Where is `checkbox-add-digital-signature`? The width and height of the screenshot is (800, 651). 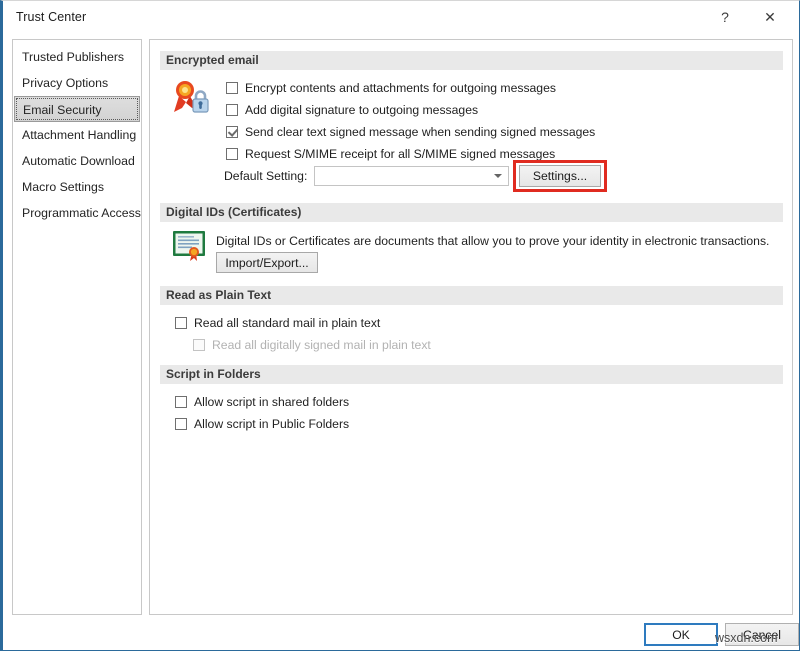 checkbox-add-digital-signature is located at coordinates (232, 110).